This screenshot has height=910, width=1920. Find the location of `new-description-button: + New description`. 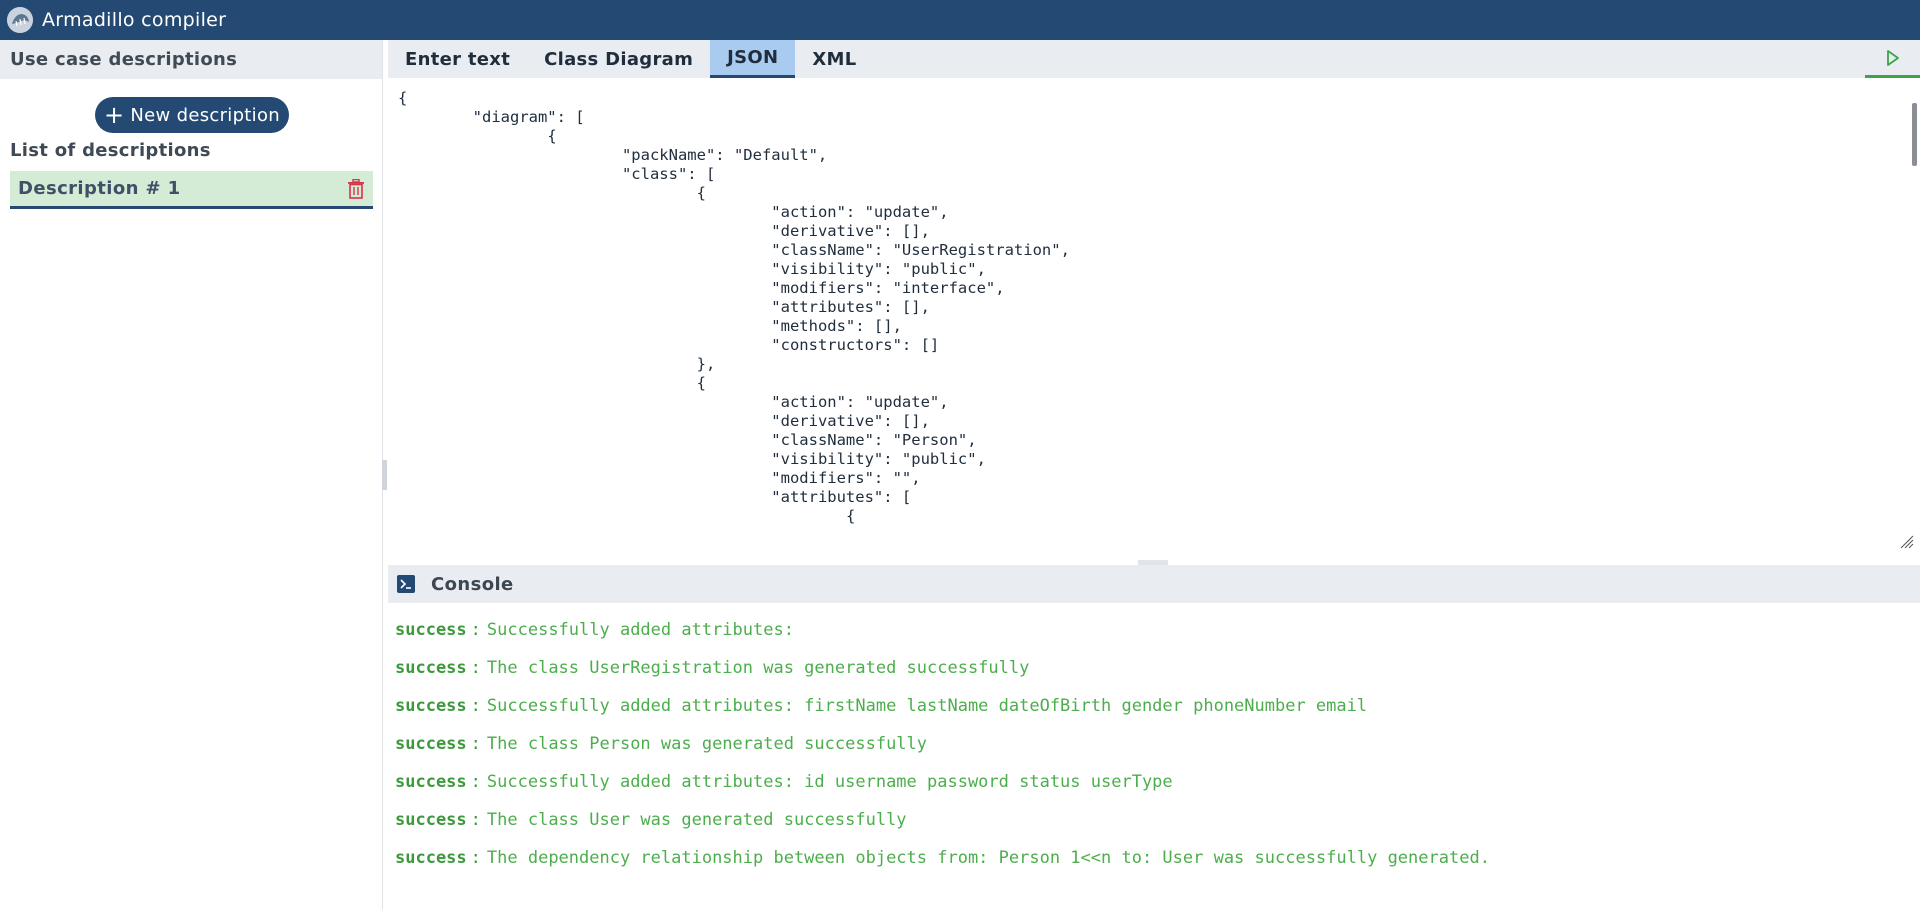

new-description-button: + New description is located at coordinates (192, 115).